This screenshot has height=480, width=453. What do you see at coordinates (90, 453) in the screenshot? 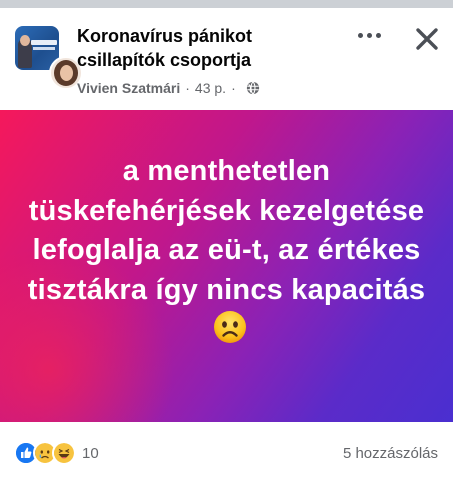
I see `reaction-count: 10` at bounding box center [90, 453].